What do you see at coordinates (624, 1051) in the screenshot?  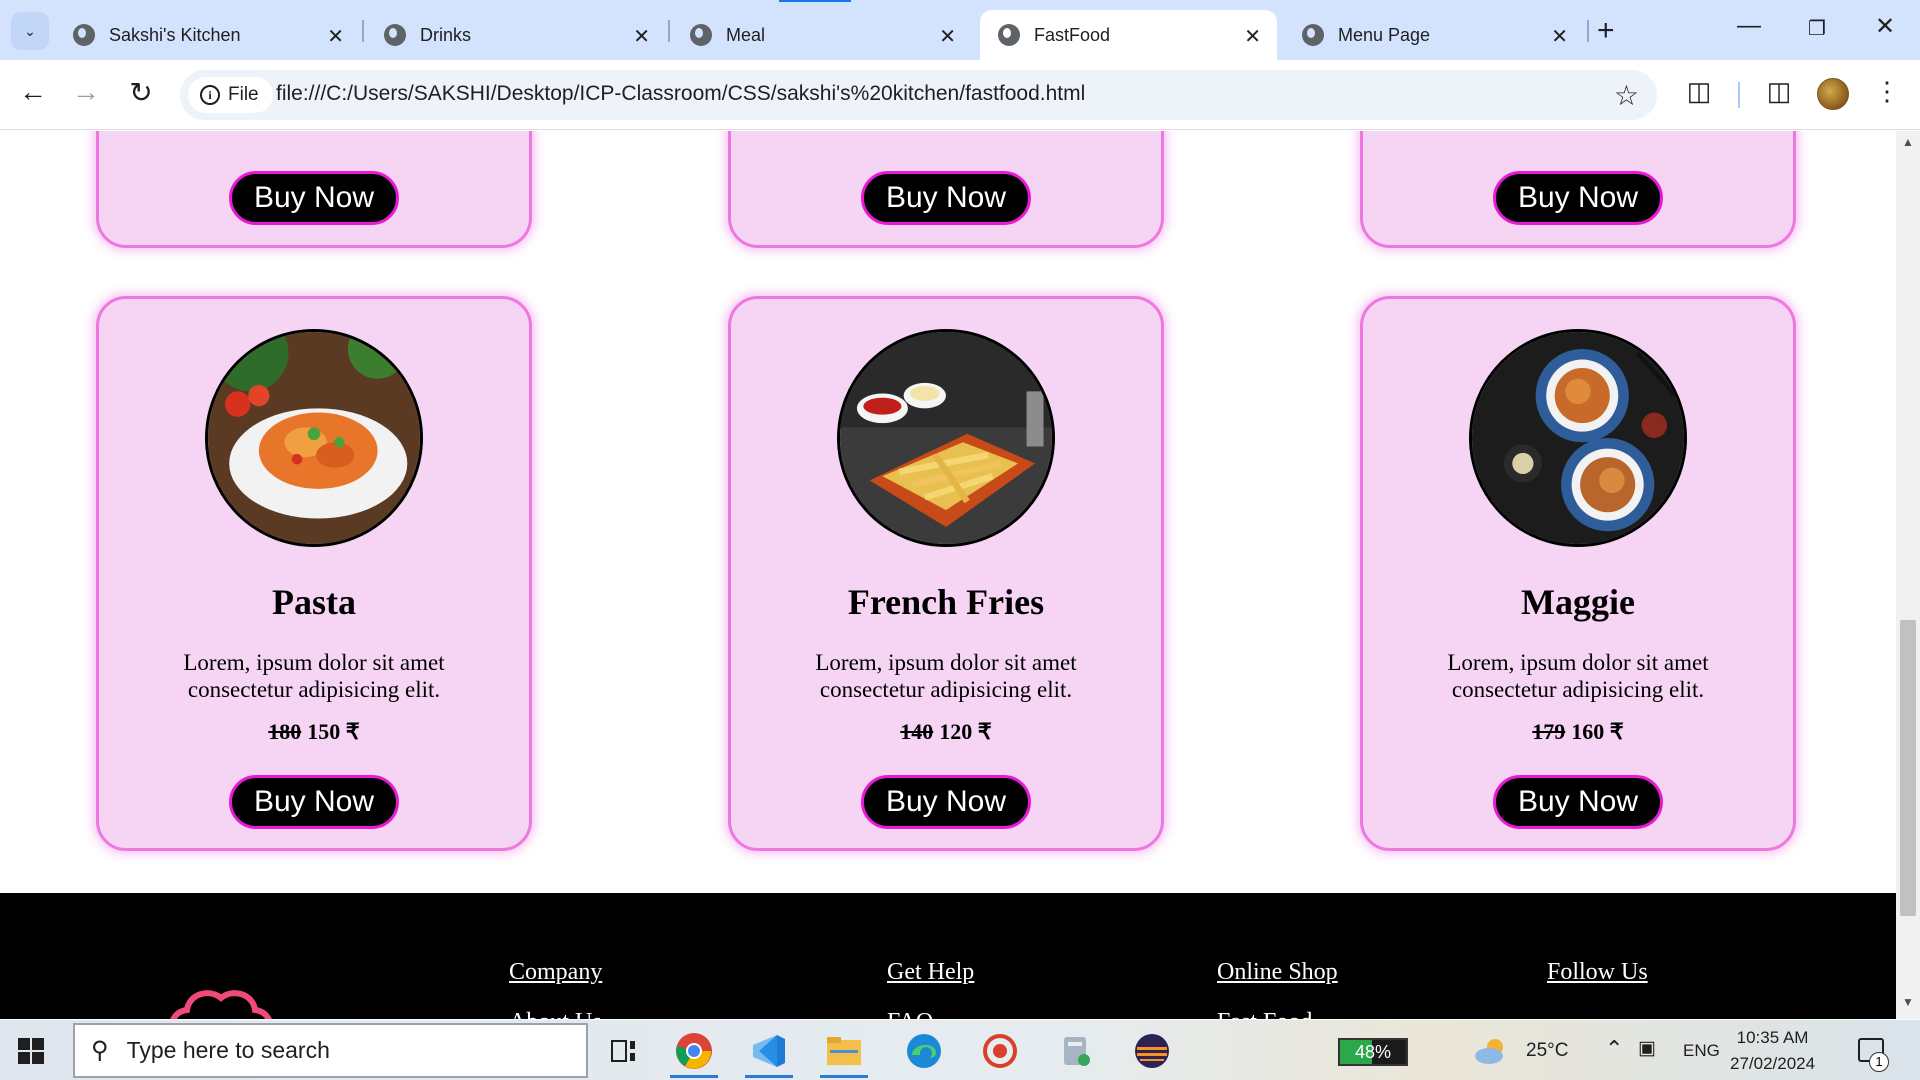 I see `task-view-icon` at bounding box center [624, 1051].